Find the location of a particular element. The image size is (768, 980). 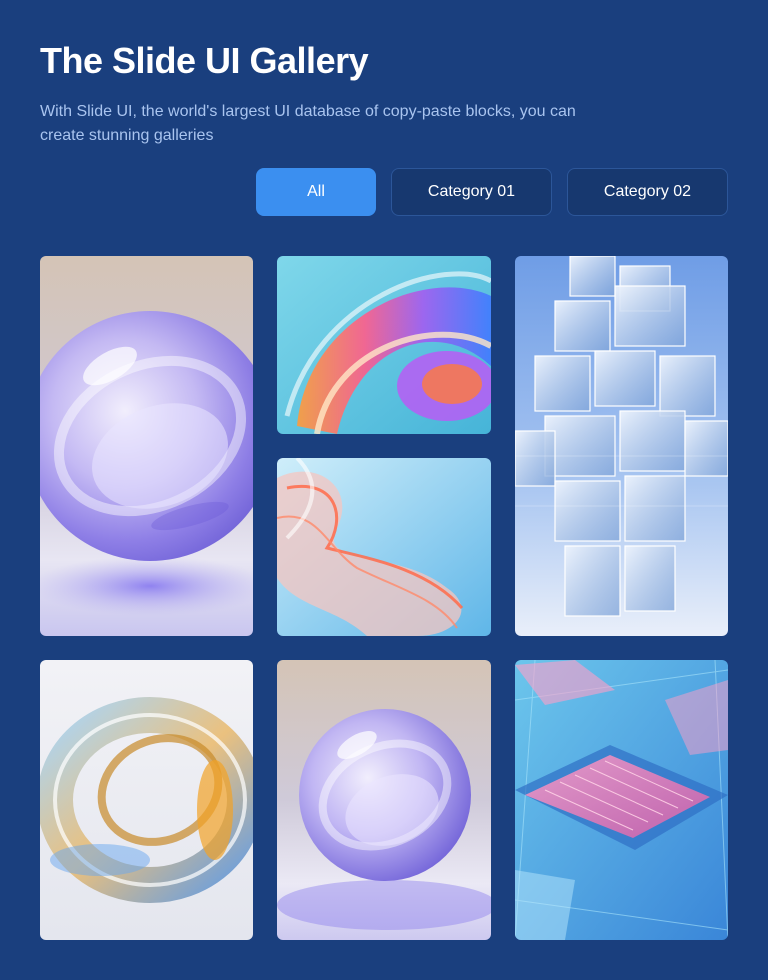

glass-ribbon-image is located at coordinates (384, 547).